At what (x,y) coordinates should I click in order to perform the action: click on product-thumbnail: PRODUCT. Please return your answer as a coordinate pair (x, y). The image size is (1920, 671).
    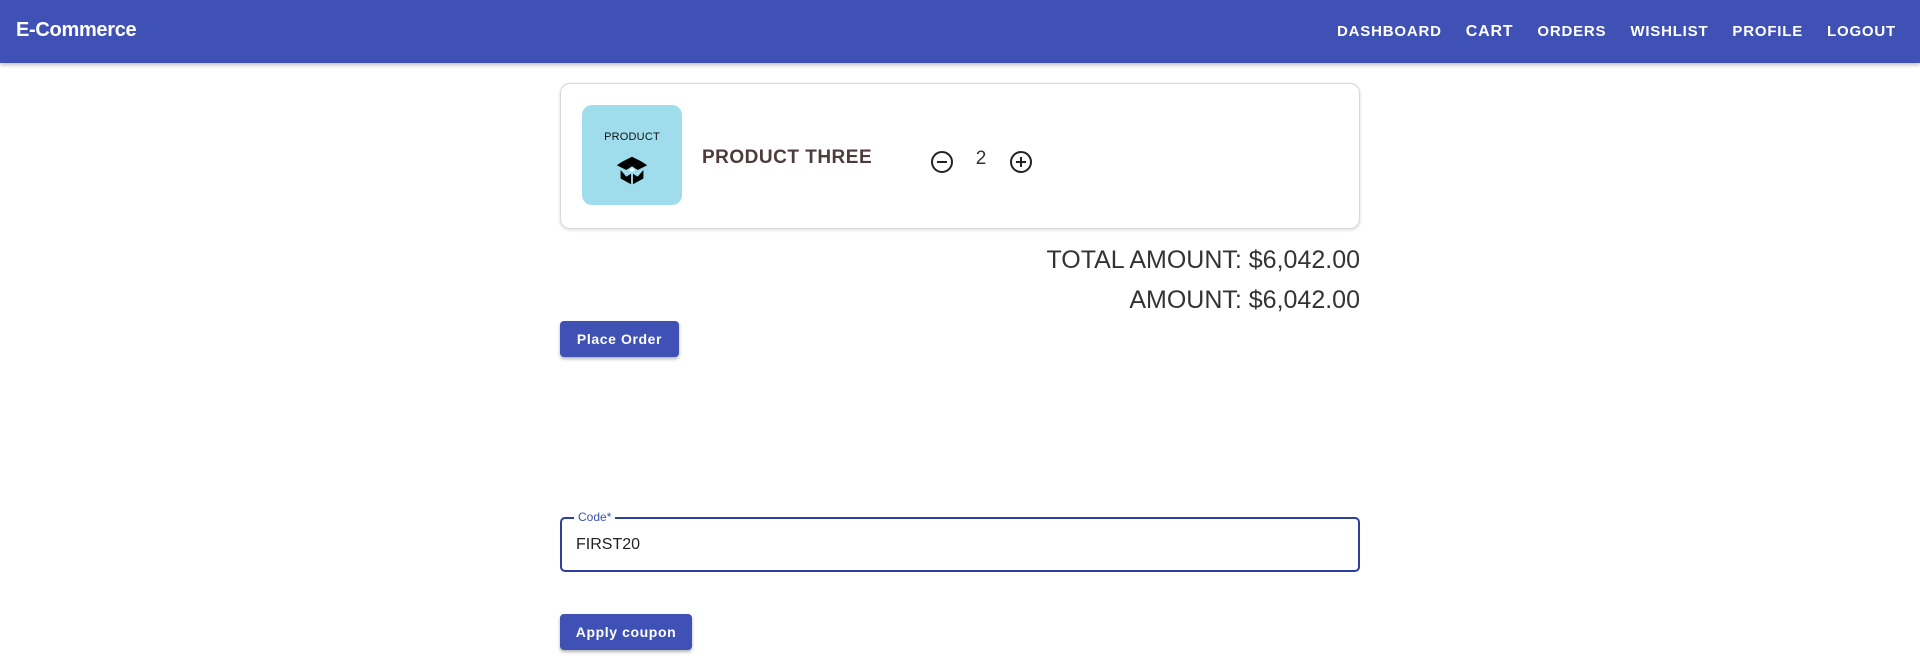
    Looking at the image, I should click on (632, 155).